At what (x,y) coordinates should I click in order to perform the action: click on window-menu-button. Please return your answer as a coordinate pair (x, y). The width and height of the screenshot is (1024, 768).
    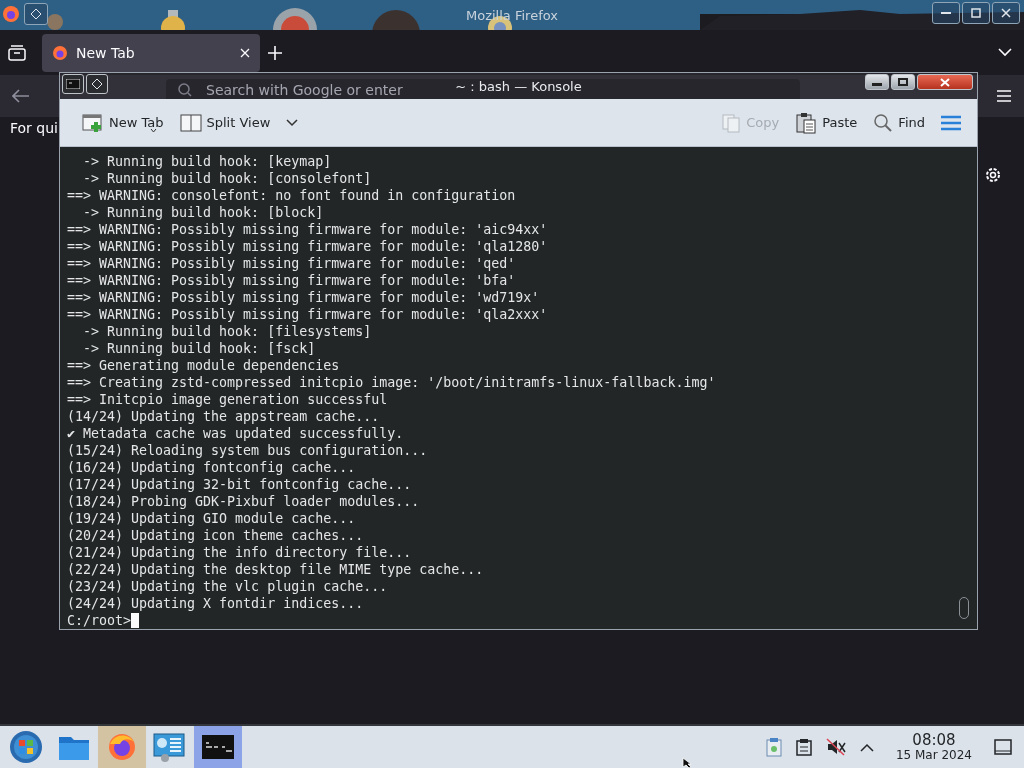
    Looking at the image, I should click on (73, 84).